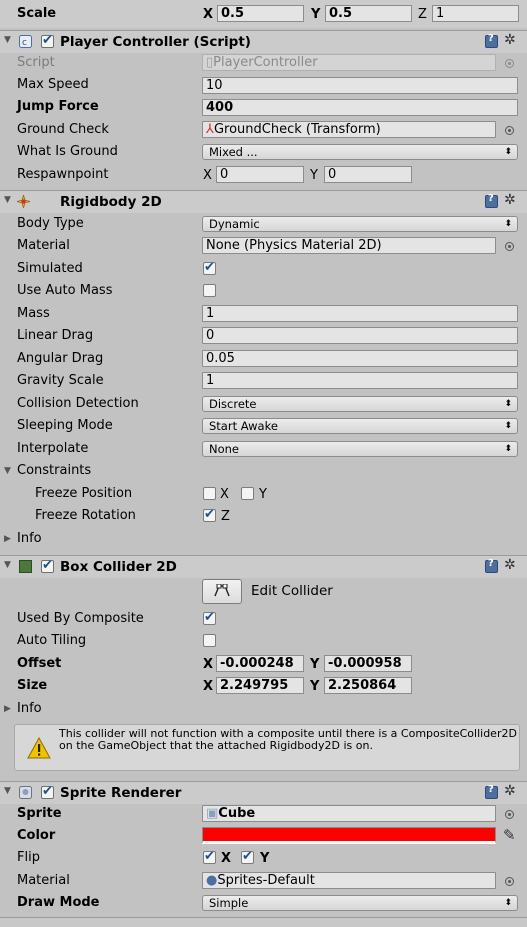 The image size is (527, 927). What do you see at coordinates (360, 313) in the screenshot?
I see `mass-field: 1` at bounding box center [360, 313].